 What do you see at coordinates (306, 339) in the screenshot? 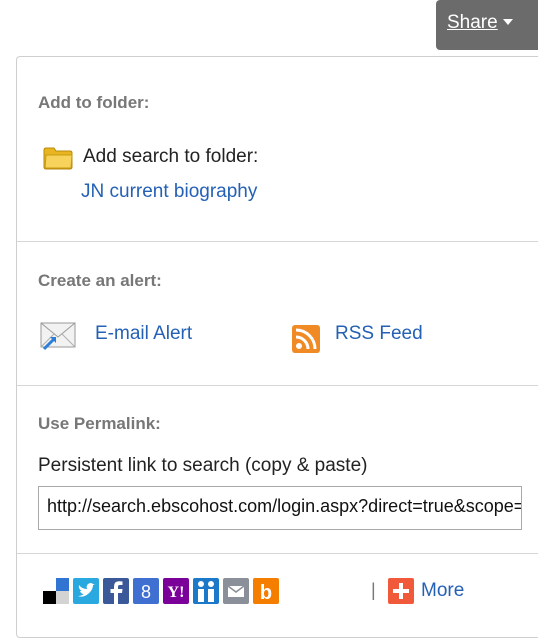
I see `rss-icon` at bounding box center [306, 339].